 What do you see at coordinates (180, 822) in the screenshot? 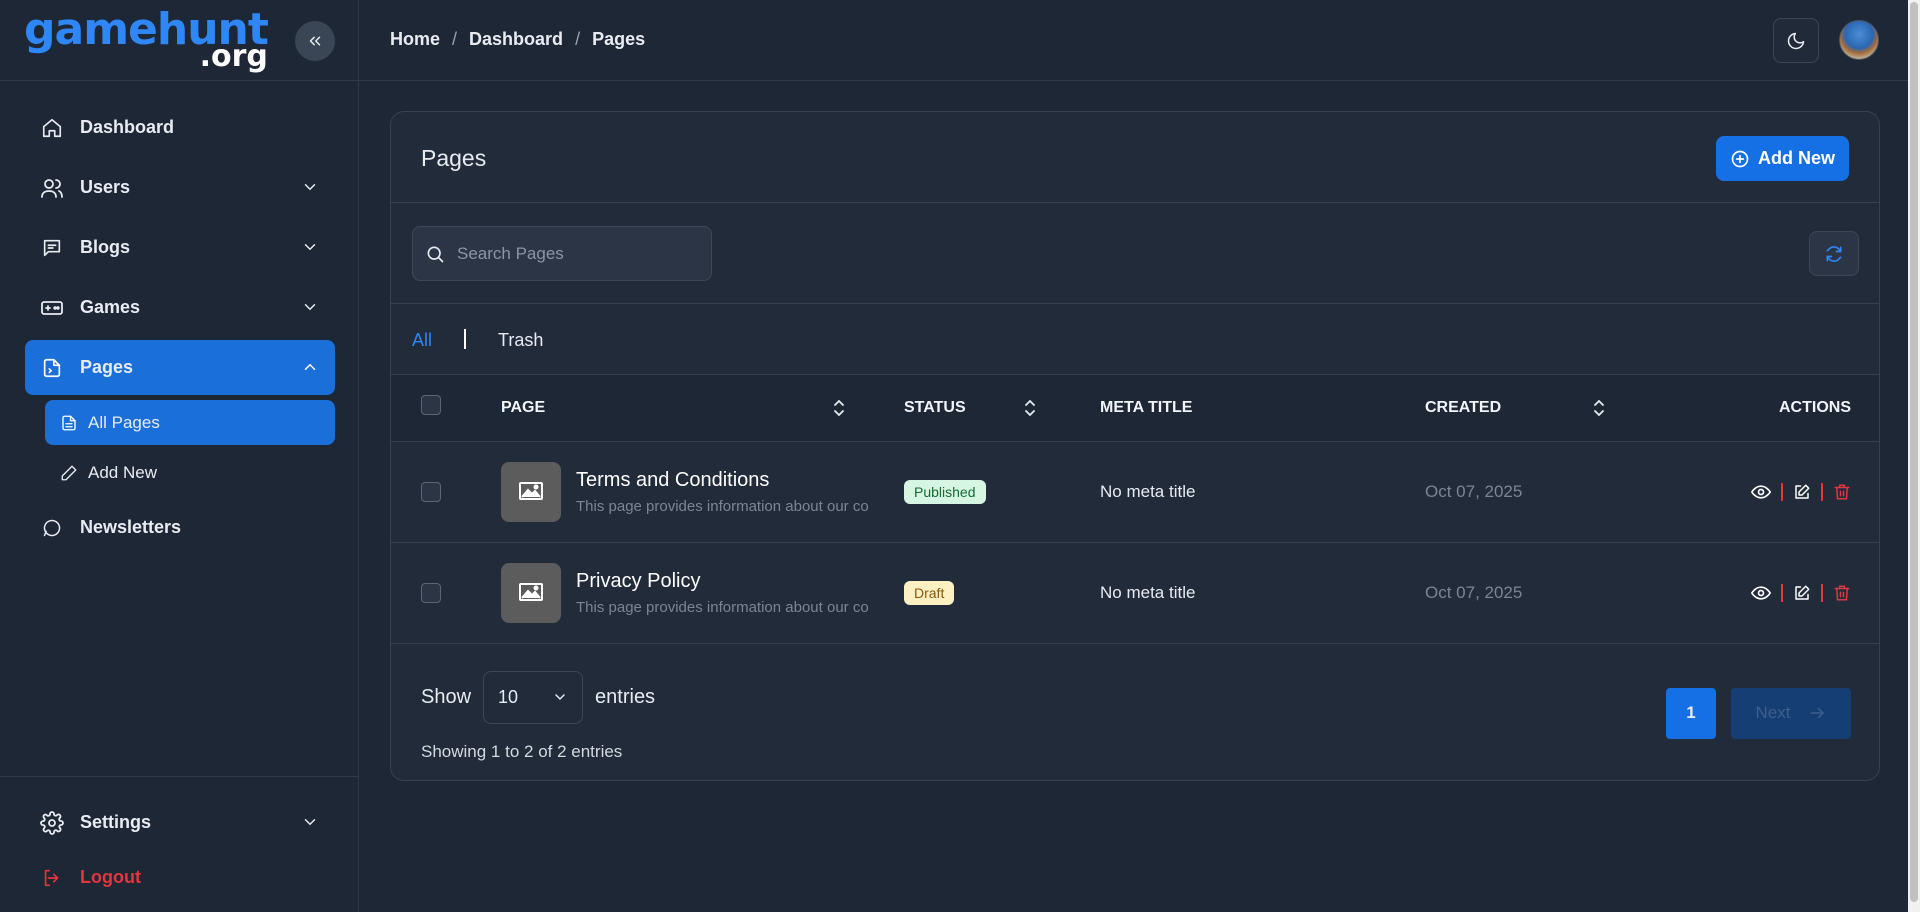
I see `sidebar-item-settings: Settings` at bounding box center [180, 822].